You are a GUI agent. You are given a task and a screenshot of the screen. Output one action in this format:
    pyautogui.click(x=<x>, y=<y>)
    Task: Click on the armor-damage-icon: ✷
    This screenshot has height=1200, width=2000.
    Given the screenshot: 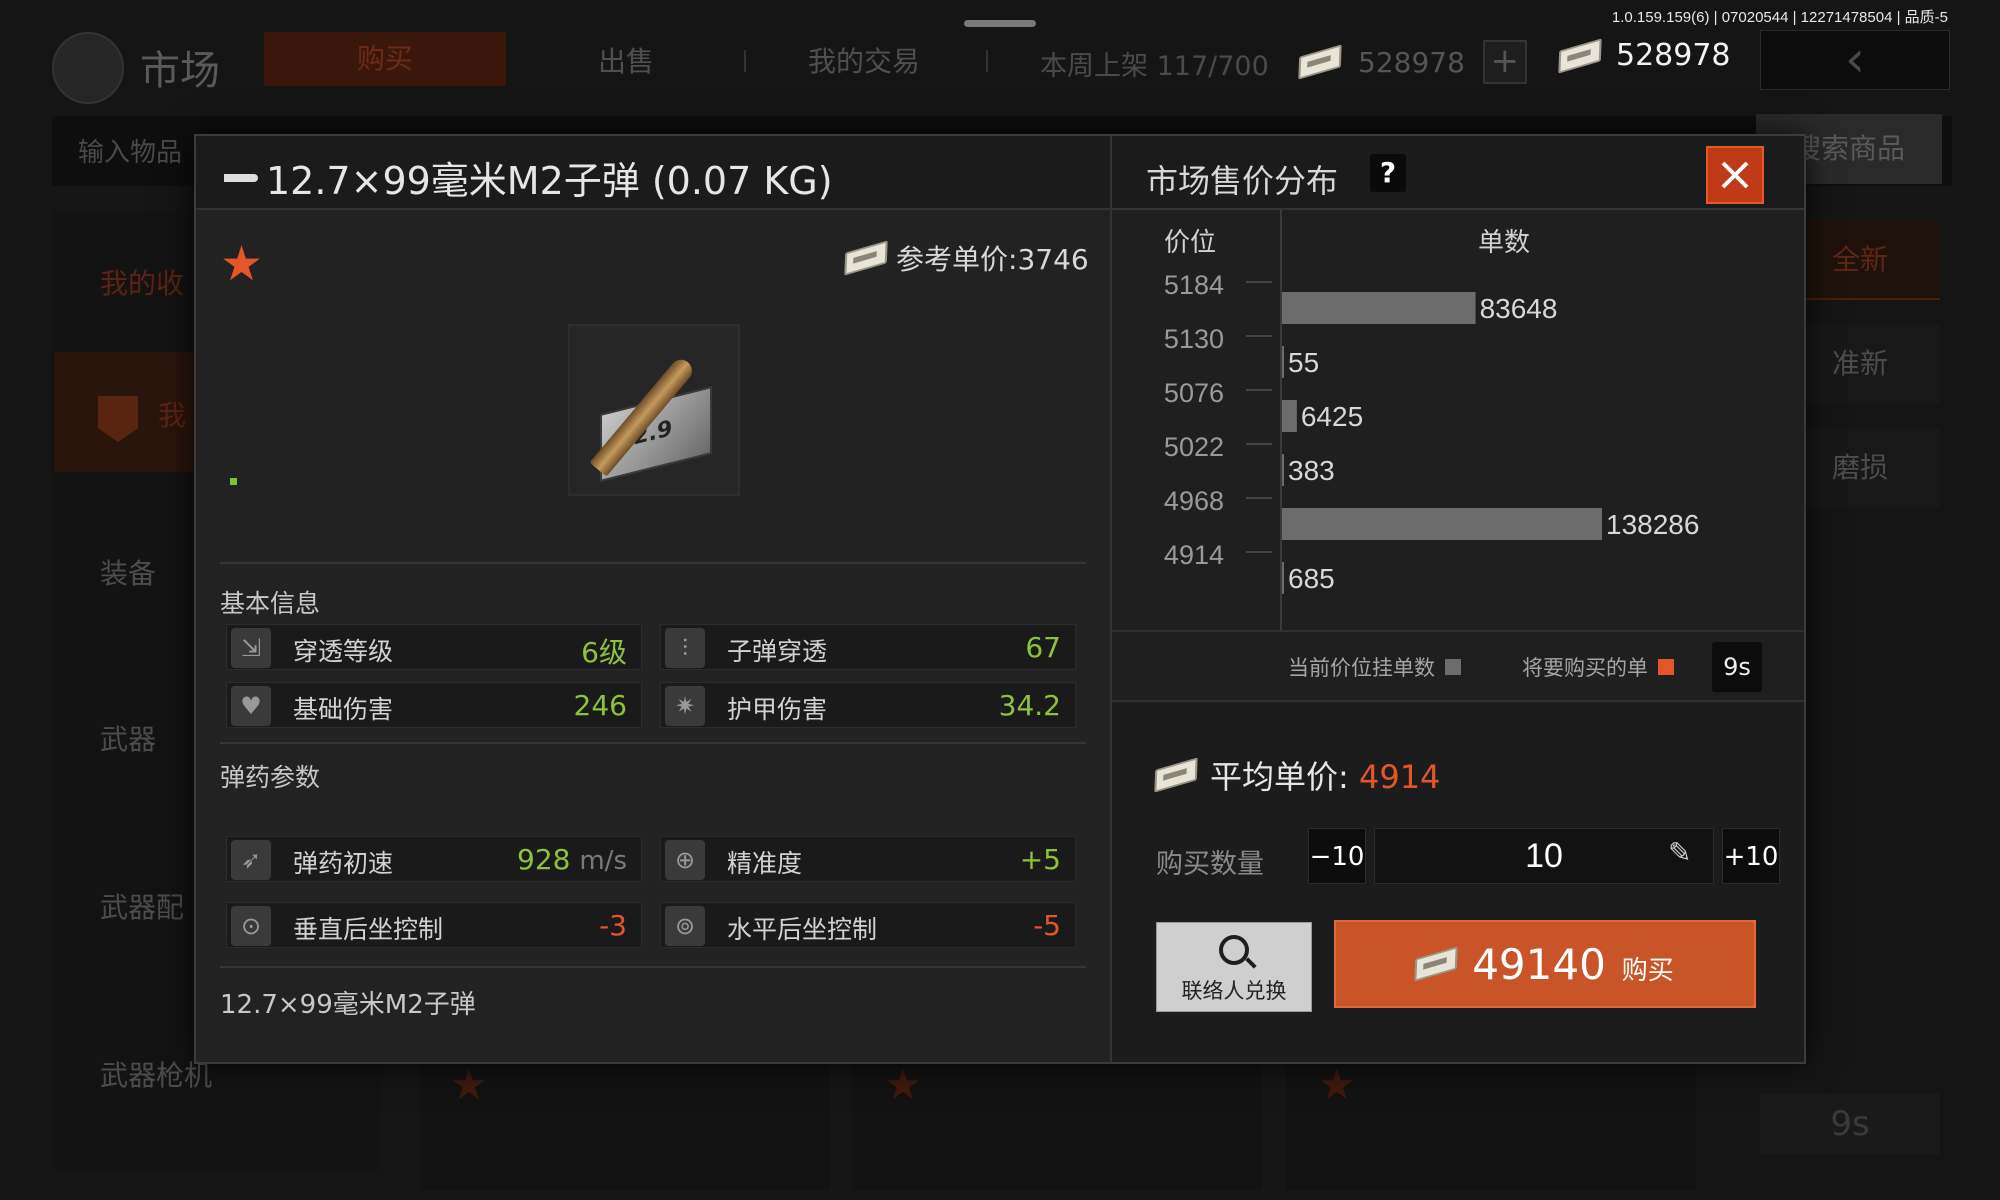 What is the action you would take?
    pyautogui.click(x=685, y=706)
    